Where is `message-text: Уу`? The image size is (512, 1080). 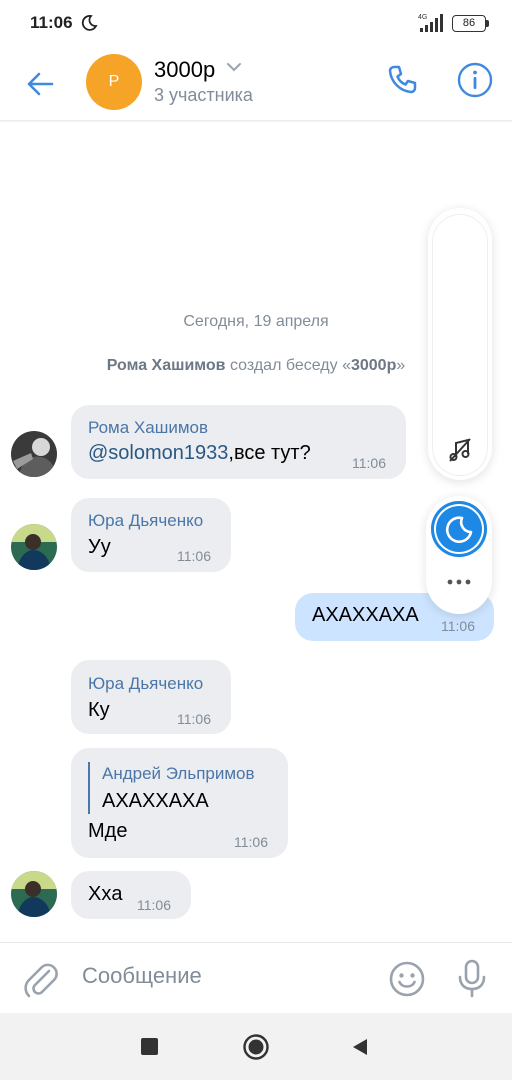 message-text: Уу is located at coordinates (99, 547).